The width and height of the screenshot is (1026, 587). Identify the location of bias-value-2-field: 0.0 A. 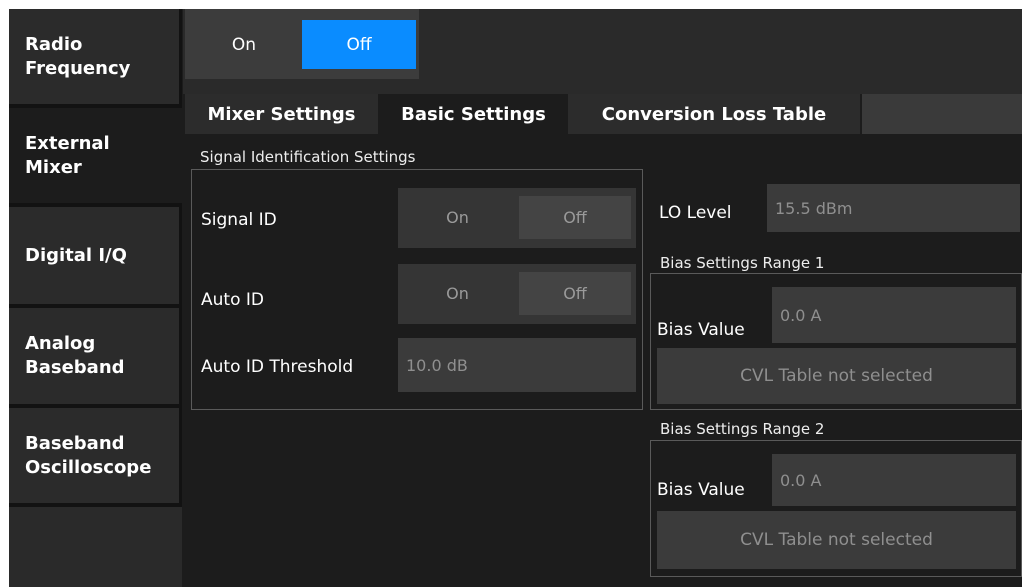
(894, 480).